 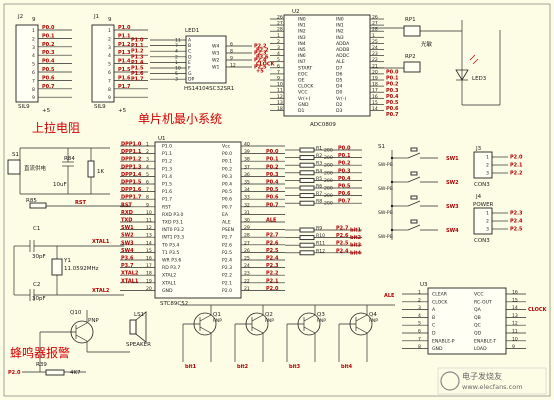 I want to click on j2-pins-pin-net: P0.3, so click(x=48, y=53).